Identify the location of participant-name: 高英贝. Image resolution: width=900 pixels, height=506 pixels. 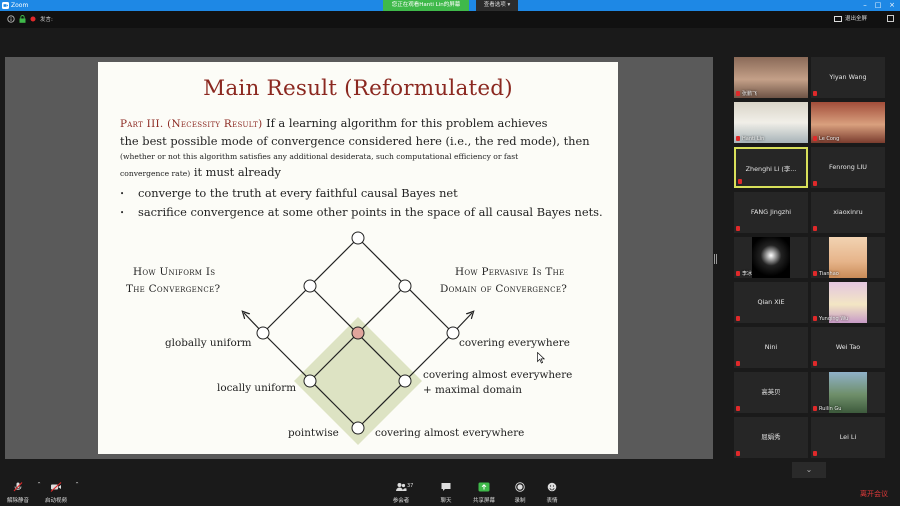
(771, 392).